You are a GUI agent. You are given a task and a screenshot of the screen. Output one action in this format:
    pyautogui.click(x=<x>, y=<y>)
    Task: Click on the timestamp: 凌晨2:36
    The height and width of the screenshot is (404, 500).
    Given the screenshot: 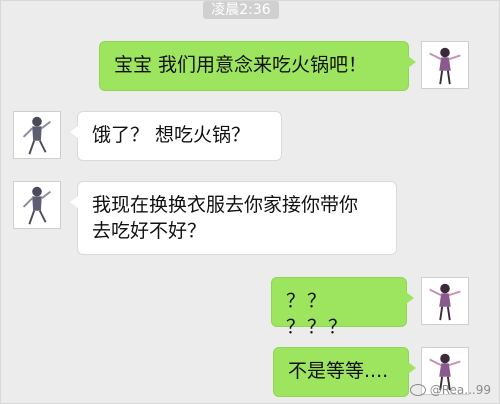 What is the action you would take?
    pyautogui.click(x=241, y=10)
    